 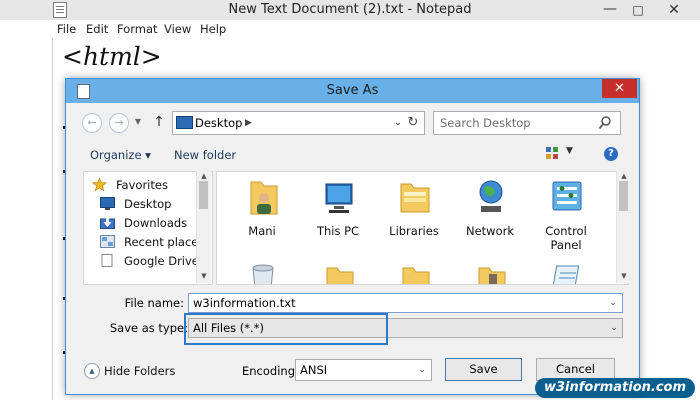 What do you see at coordinates (138, 122) in the screenshot?
I see `recent-locations-icon: ▼` at bounding box center [138, 122].